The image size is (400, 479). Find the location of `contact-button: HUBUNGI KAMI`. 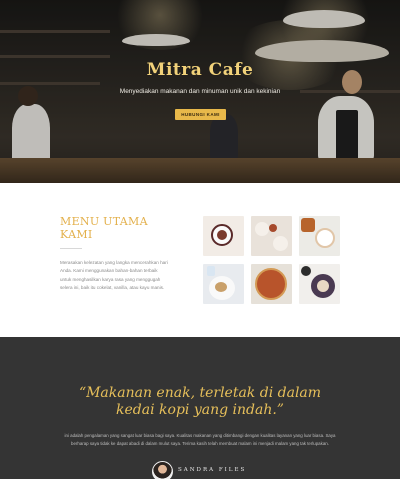

contact-button: HUBUNGI KAMI is located at coordinates (200, 114).